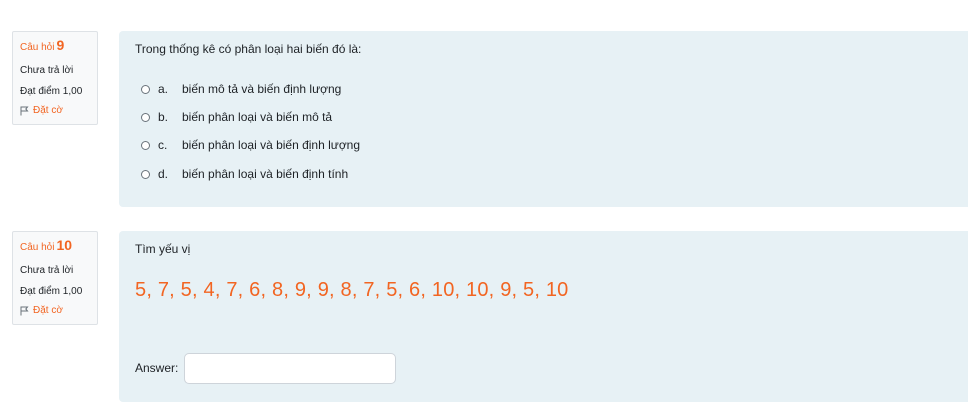 Image resolution: width=968 pixels, height=402 pixels. Describe the element at coordinates (60, 45) in the screenshot. I see `question-number-value: 9` at that location.